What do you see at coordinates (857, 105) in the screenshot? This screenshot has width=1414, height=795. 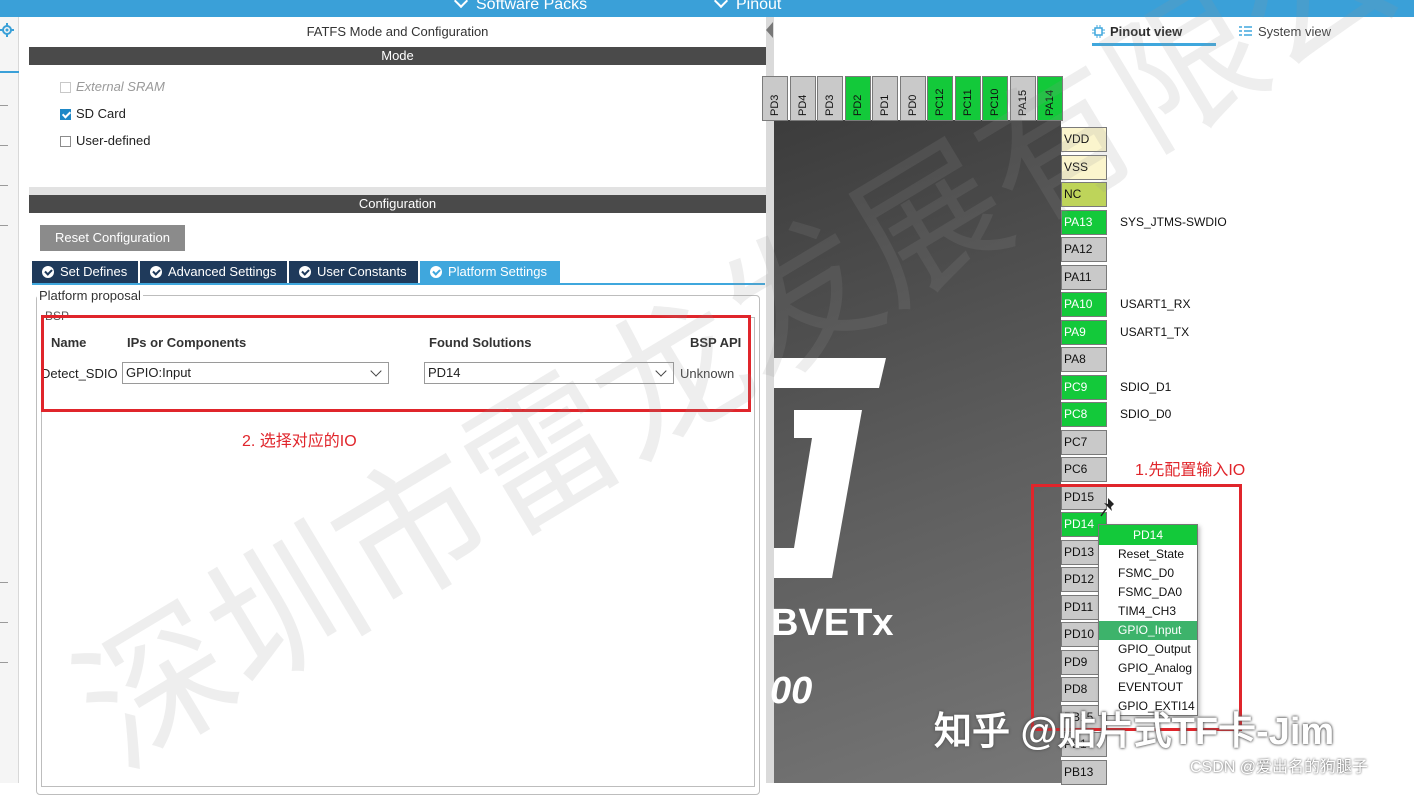 I see `pin-label: PD2` at bounding box center [857, 105].